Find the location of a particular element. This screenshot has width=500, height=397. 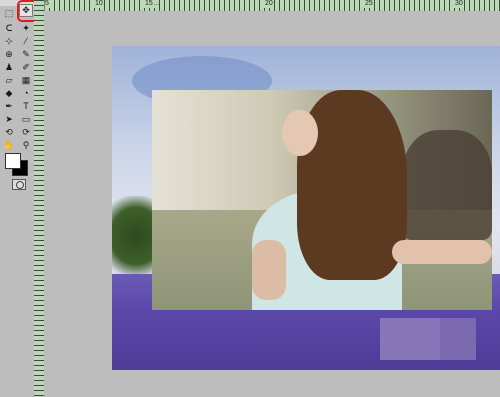

blur-tool-icon: ◆ is located at coordinates (9, 93).